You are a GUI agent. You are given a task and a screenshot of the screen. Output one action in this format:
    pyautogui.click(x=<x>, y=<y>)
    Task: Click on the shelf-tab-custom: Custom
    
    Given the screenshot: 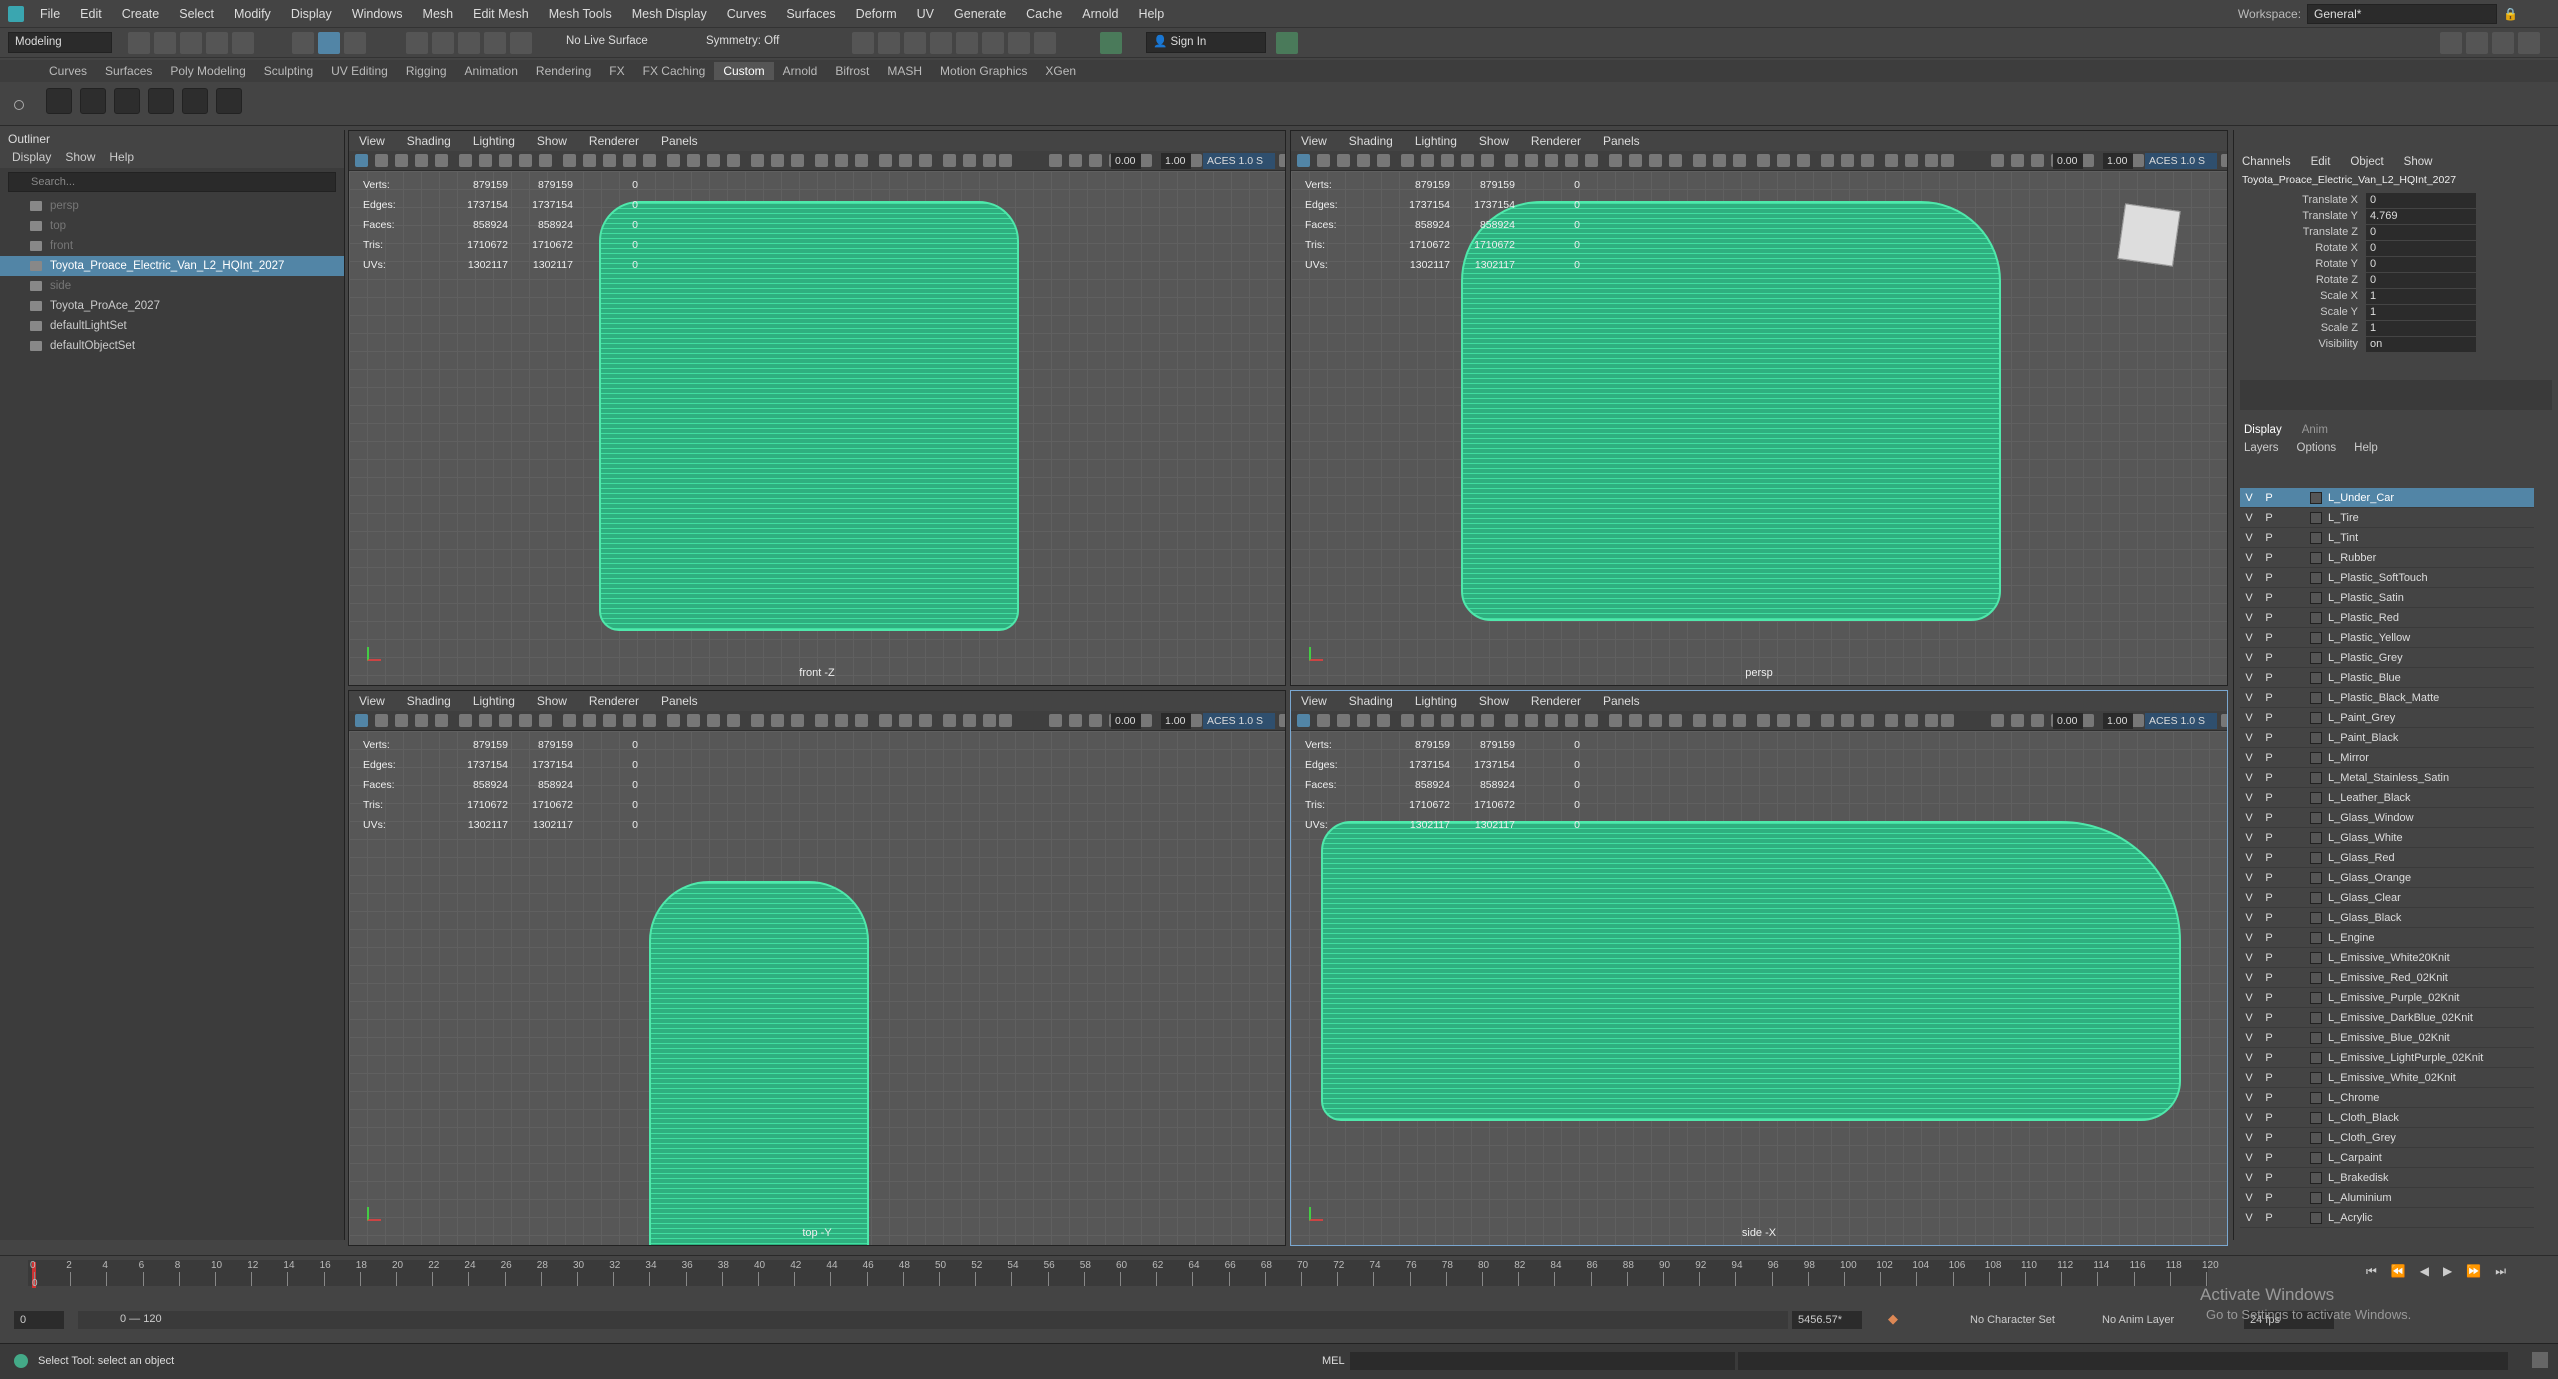 What is the action you would take?
    pyautogui.click(x=744, y=71)
    